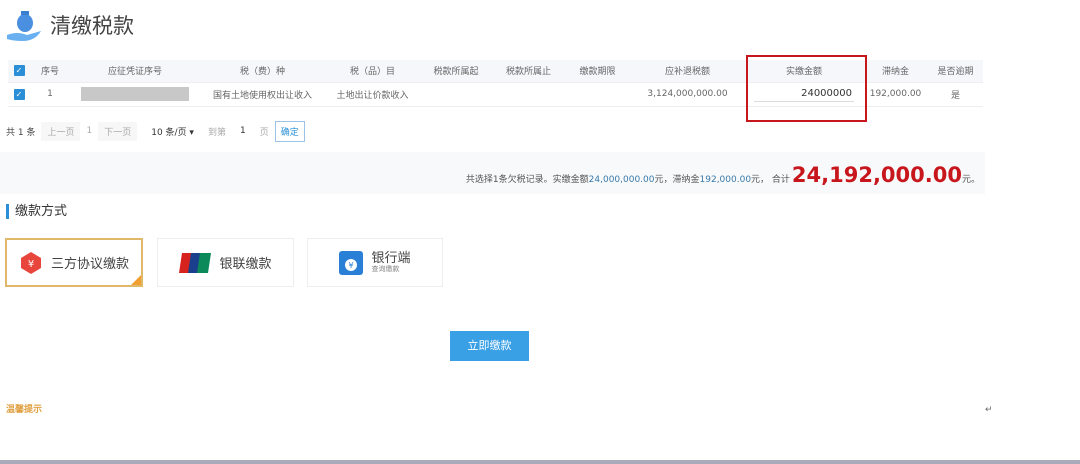  I want to click on return-mark-icon: ↵, so click(989, 410).